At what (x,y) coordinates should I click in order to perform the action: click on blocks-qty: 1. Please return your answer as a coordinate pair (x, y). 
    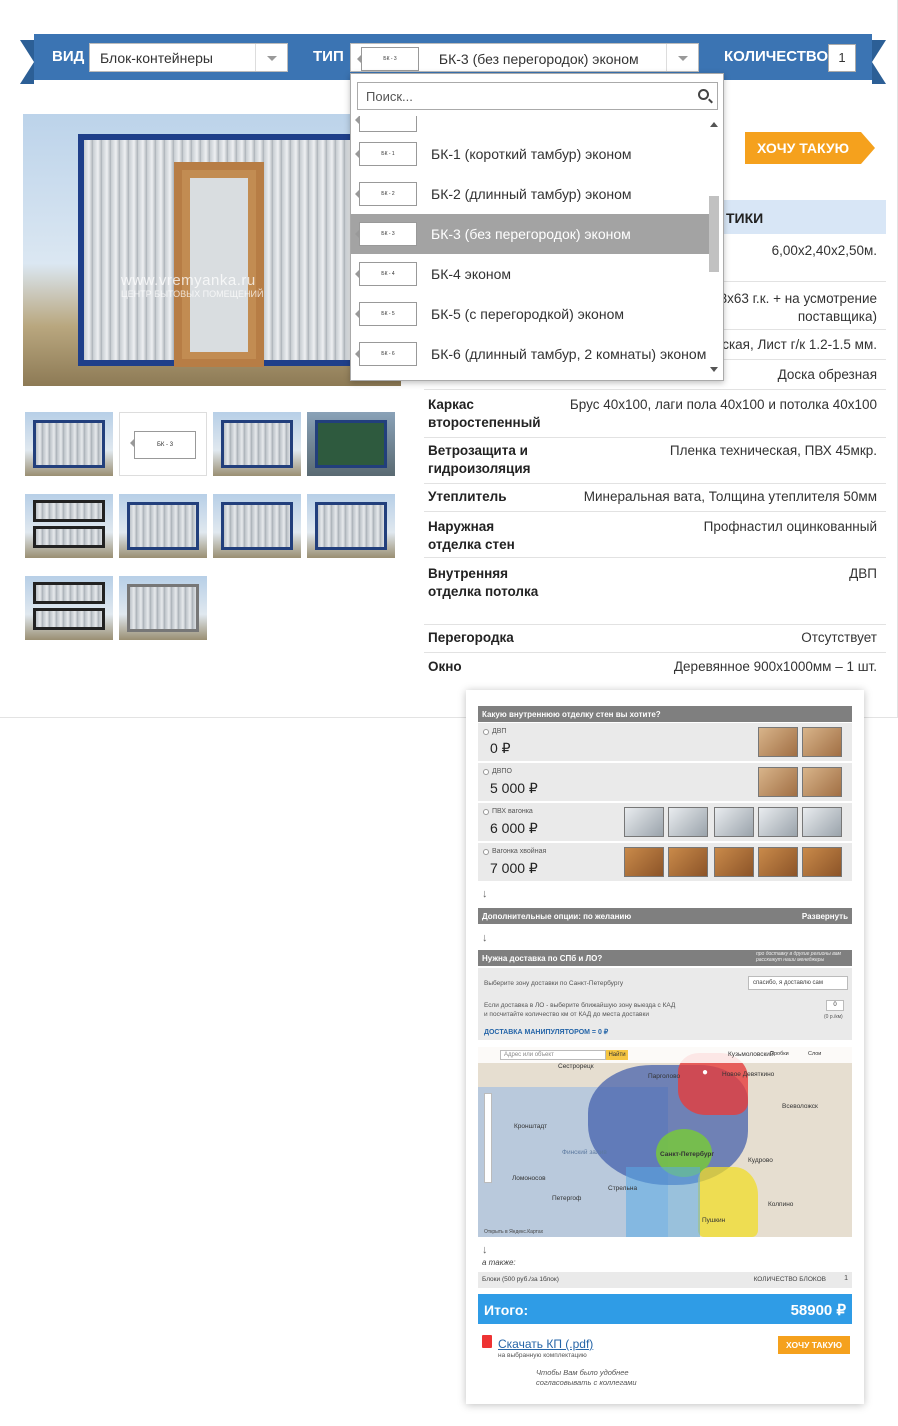
    Looking at the image, I should click on (846, 1278).